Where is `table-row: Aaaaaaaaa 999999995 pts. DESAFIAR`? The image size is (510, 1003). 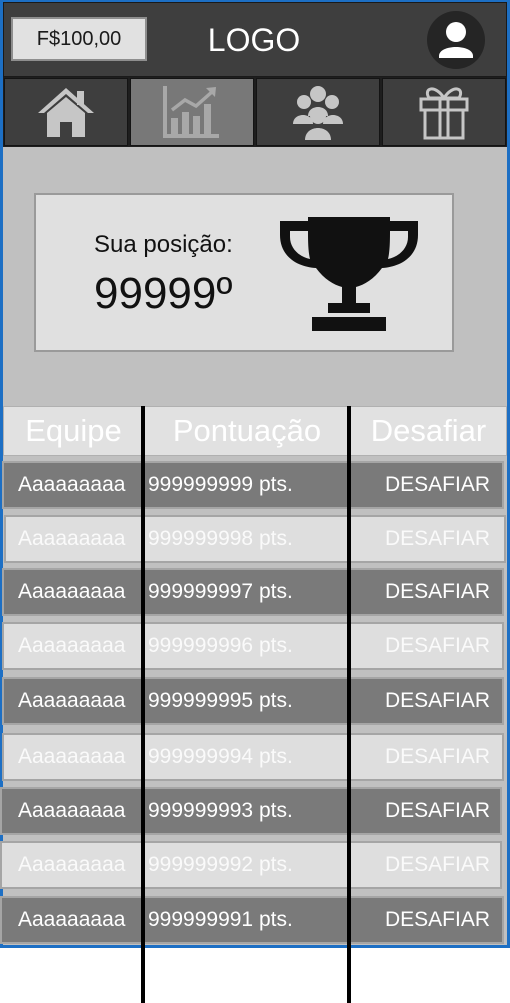
table-row: Aaaaaaaaa 999999995 pts. DESAFIAR is located at coordinates (253, 701).